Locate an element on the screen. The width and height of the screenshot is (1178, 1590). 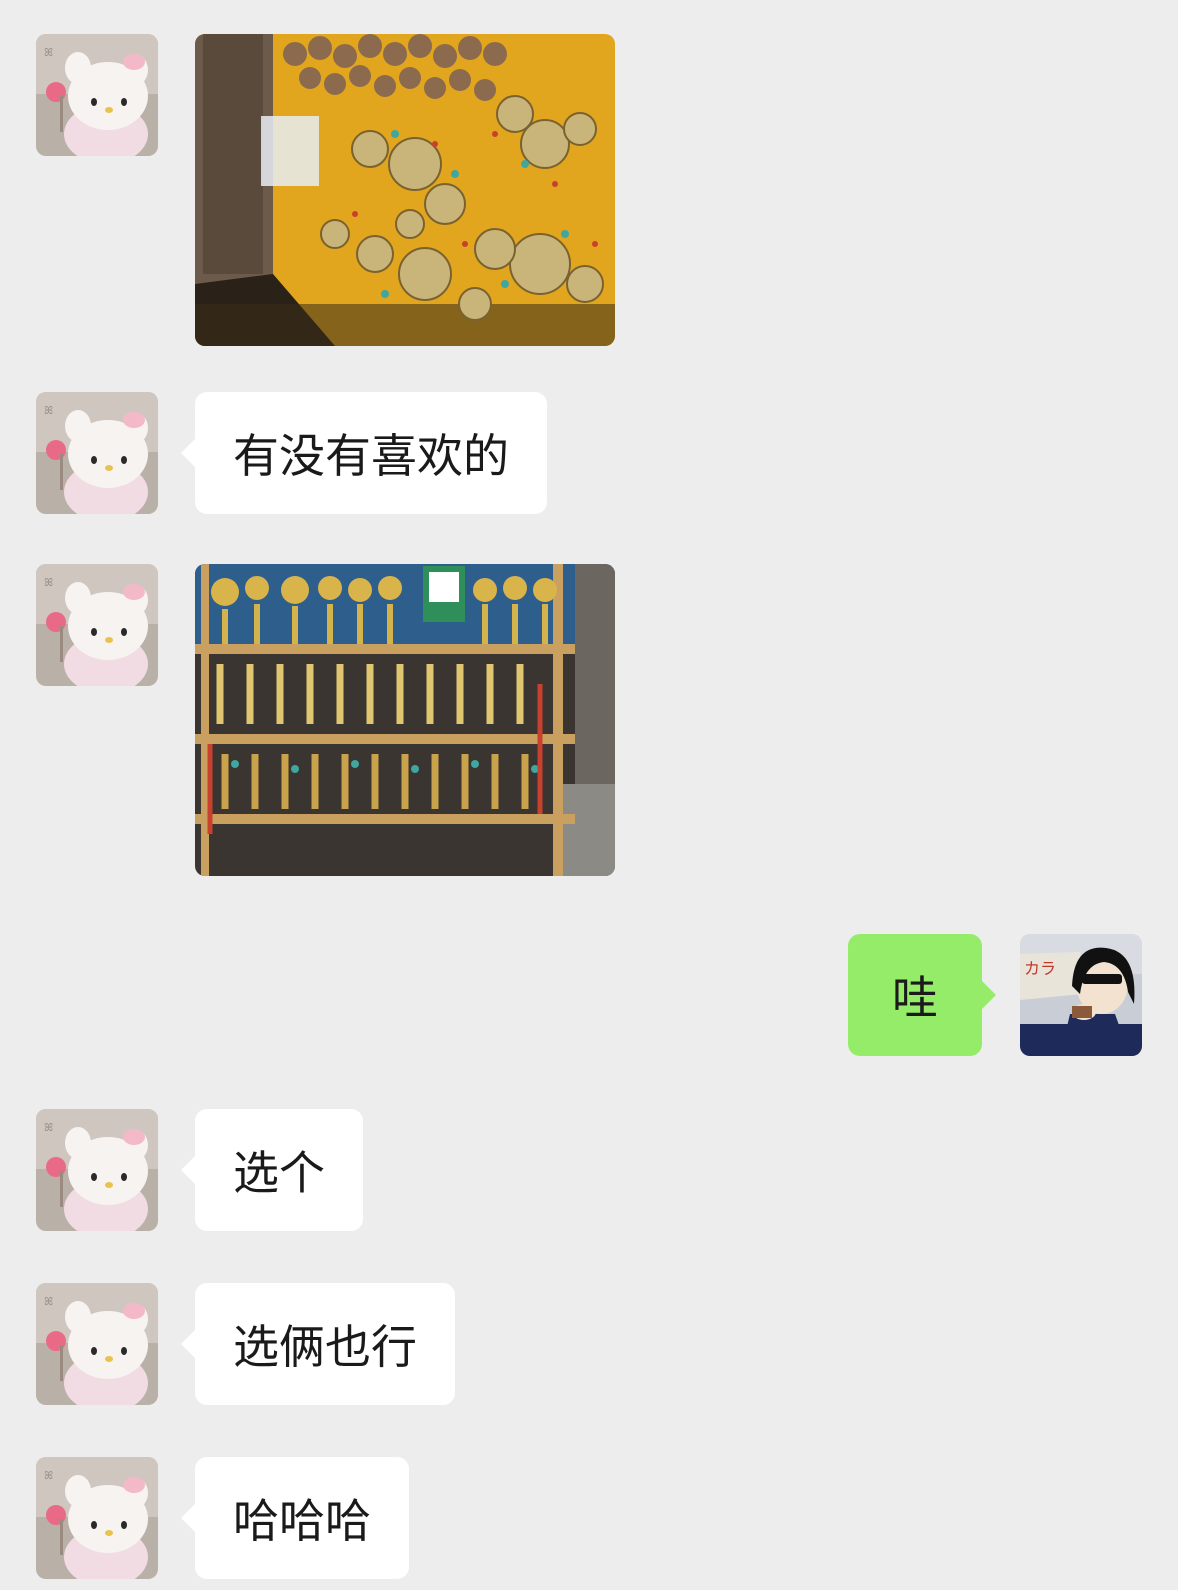
anime-character-avatar-image: カラ is located at coordinates (1081, 995).